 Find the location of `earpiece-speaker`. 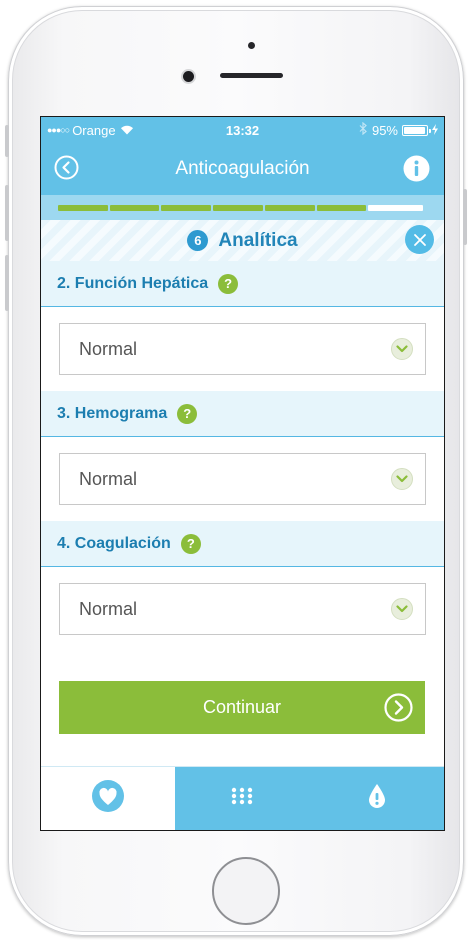

earpiece-speaker is located at coordinates (251, 75).